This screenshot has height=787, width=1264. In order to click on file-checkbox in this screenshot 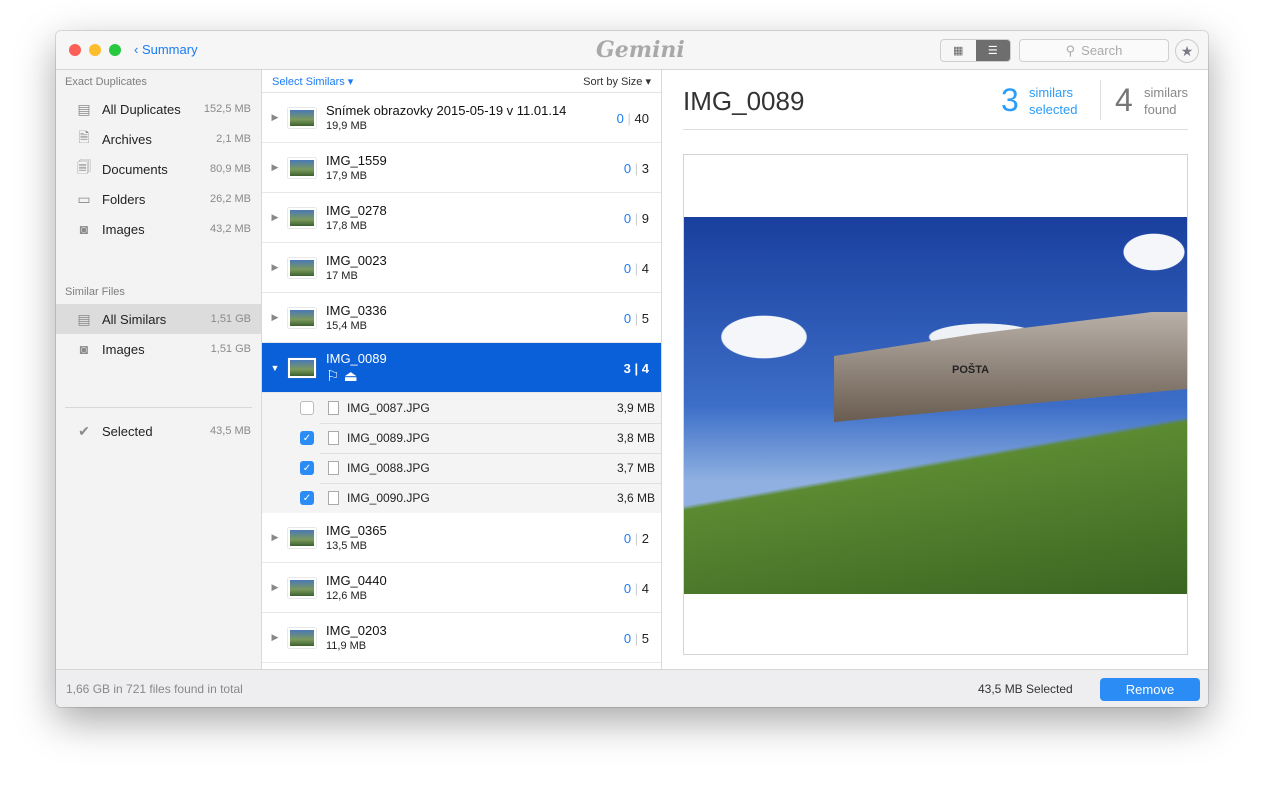, I will do `click(307, 408)`.